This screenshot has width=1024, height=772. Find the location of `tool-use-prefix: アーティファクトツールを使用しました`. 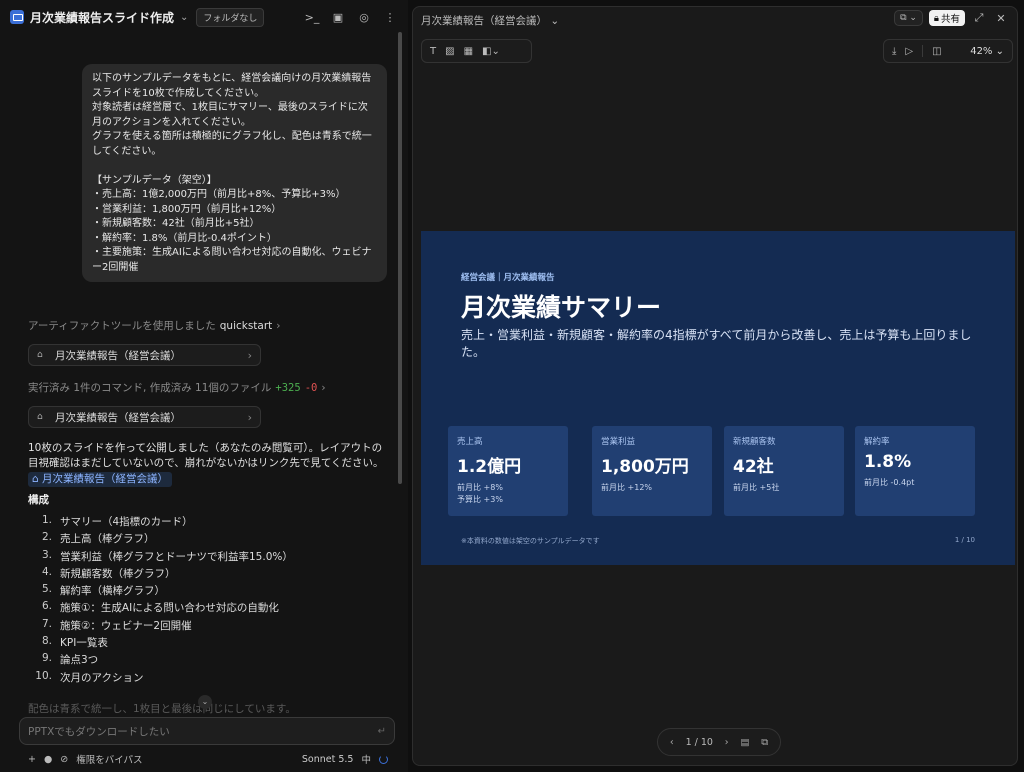

tool-use-prefix: アーティファクトツールを使用しました is located at coordinates (122, 326).